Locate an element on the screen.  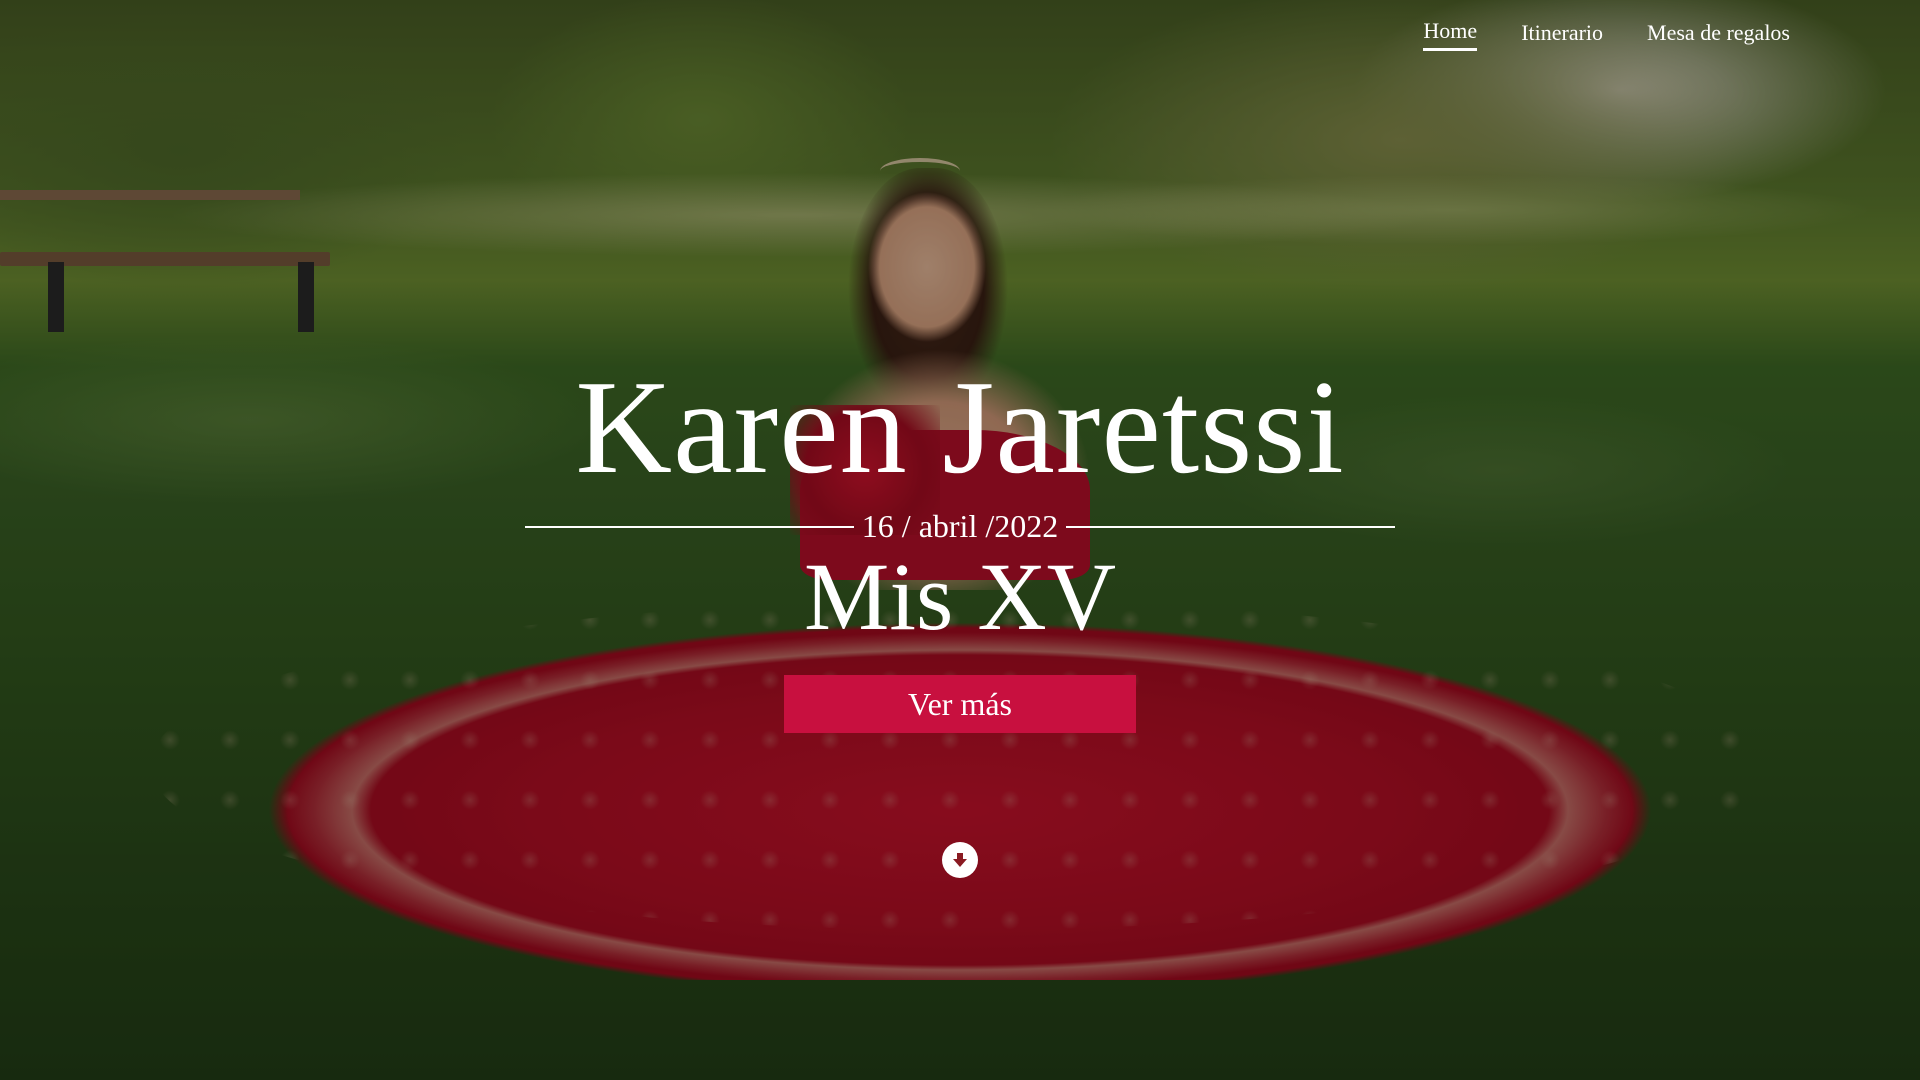
arrow-down-circle-icon is located at coordinates (960, 860).